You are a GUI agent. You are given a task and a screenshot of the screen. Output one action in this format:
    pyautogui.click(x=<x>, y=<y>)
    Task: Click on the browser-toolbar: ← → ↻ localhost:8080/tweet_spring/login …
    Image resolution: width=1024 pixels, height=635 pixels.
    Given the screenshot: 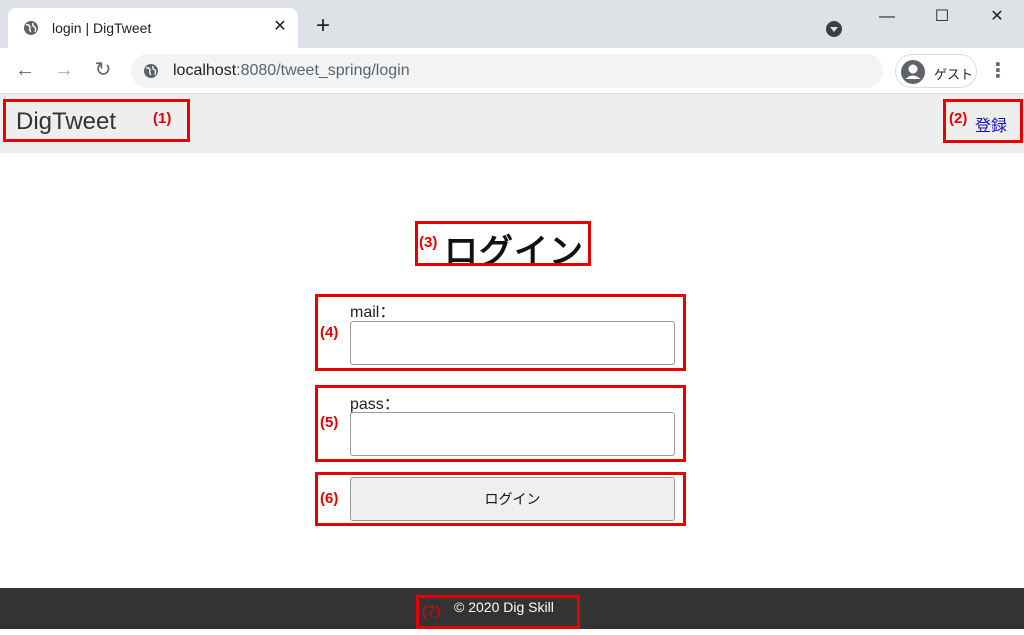 What is the action you would take?
    pyautogui.click(x=512, y=71)
    